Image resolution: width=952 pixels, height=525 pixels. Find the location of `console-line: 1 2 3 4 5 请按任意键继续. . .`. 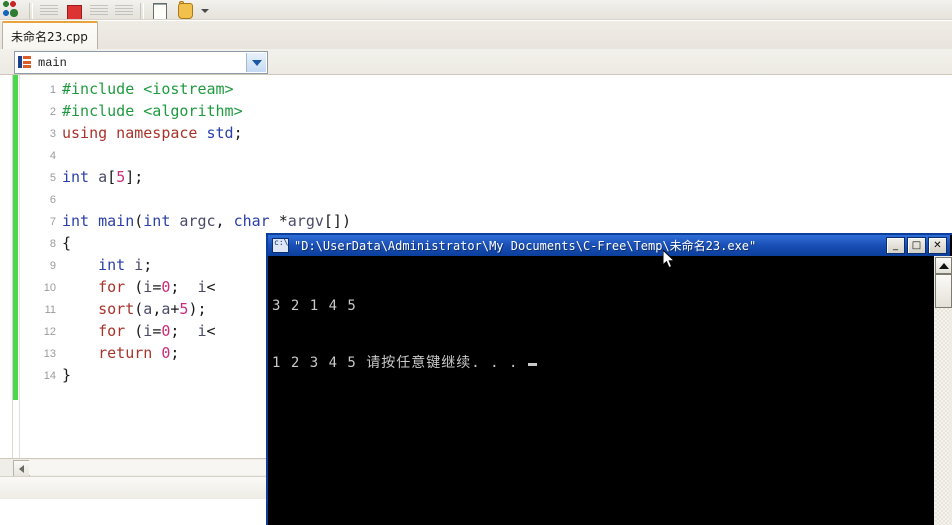

console-line: 1 2 3 4 5 请按任意键继续. . . is located at coordinates (603, 363).